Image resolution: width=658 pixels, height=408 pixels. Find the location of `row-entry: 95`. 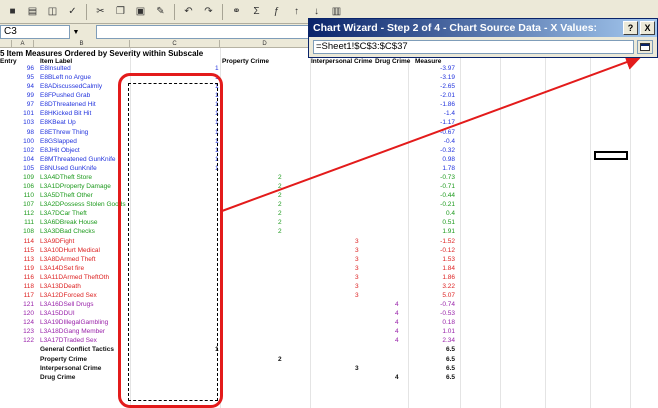

row-entry: 95 is located at coordinates (30, 78).